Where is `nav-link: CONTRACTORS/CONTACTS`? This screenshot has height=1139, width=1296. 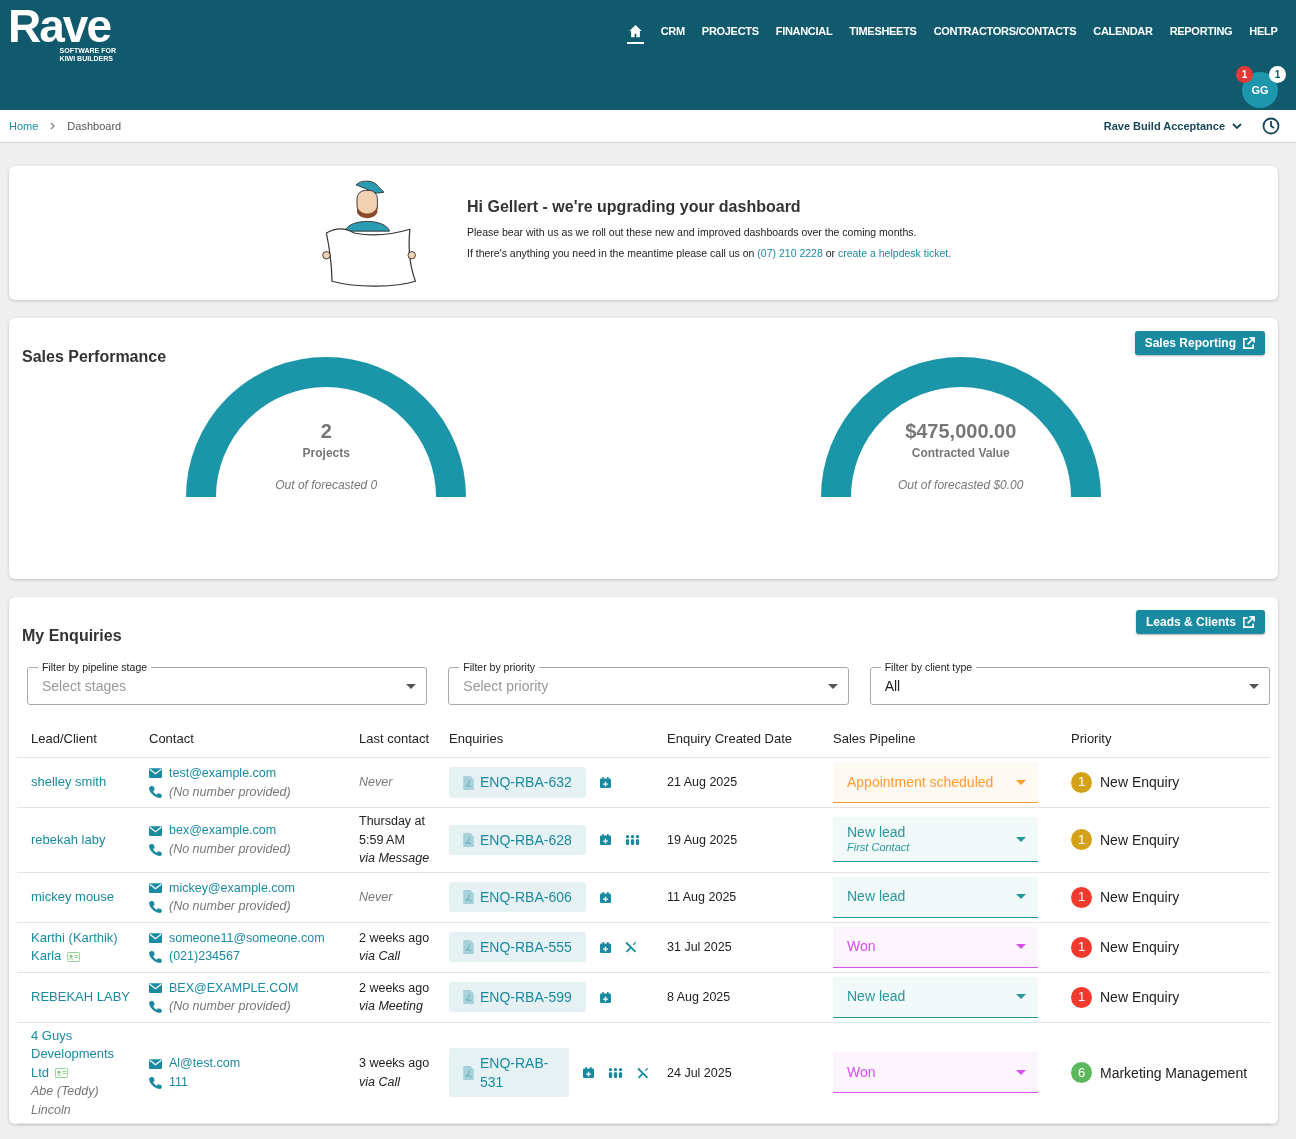
nav-link: CONTRACTORS/CONTACTS is located at coordinates (1005, 33).